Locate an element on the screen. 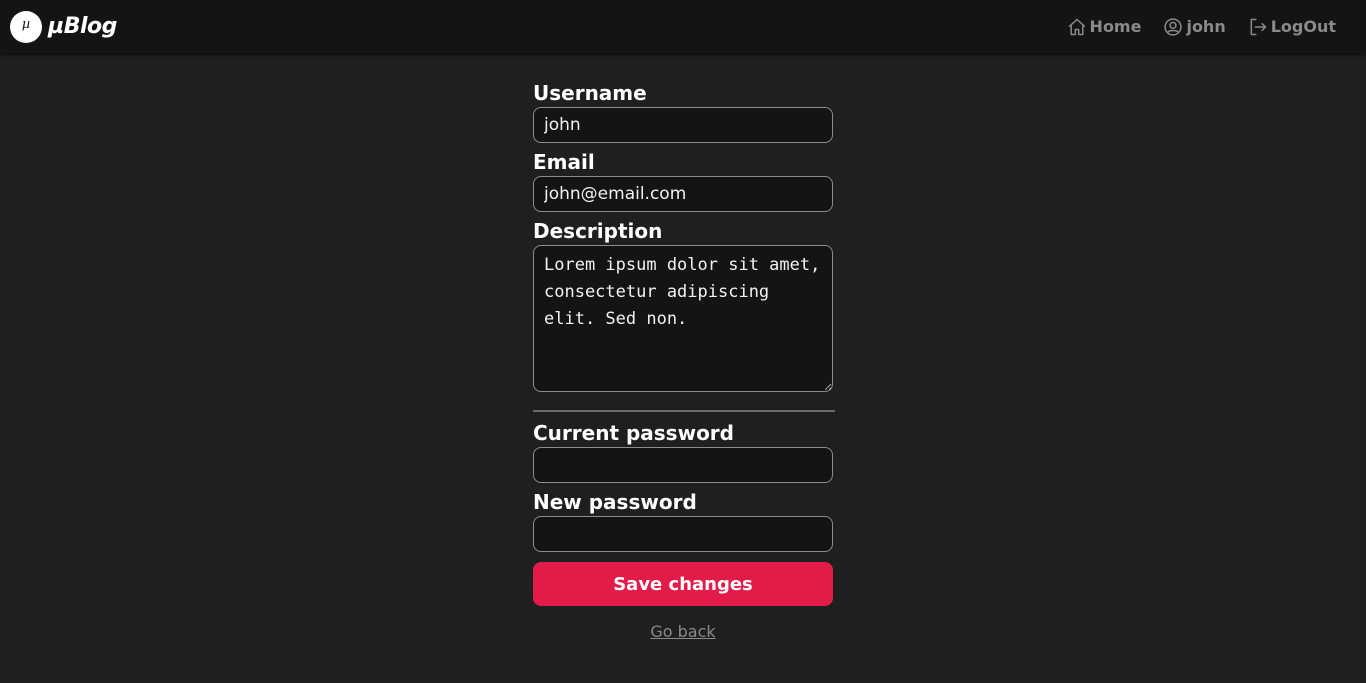 The height and width of the screenshot is (683, 1366). brand-link: µ µBlog is located at coordinates (63, 26).